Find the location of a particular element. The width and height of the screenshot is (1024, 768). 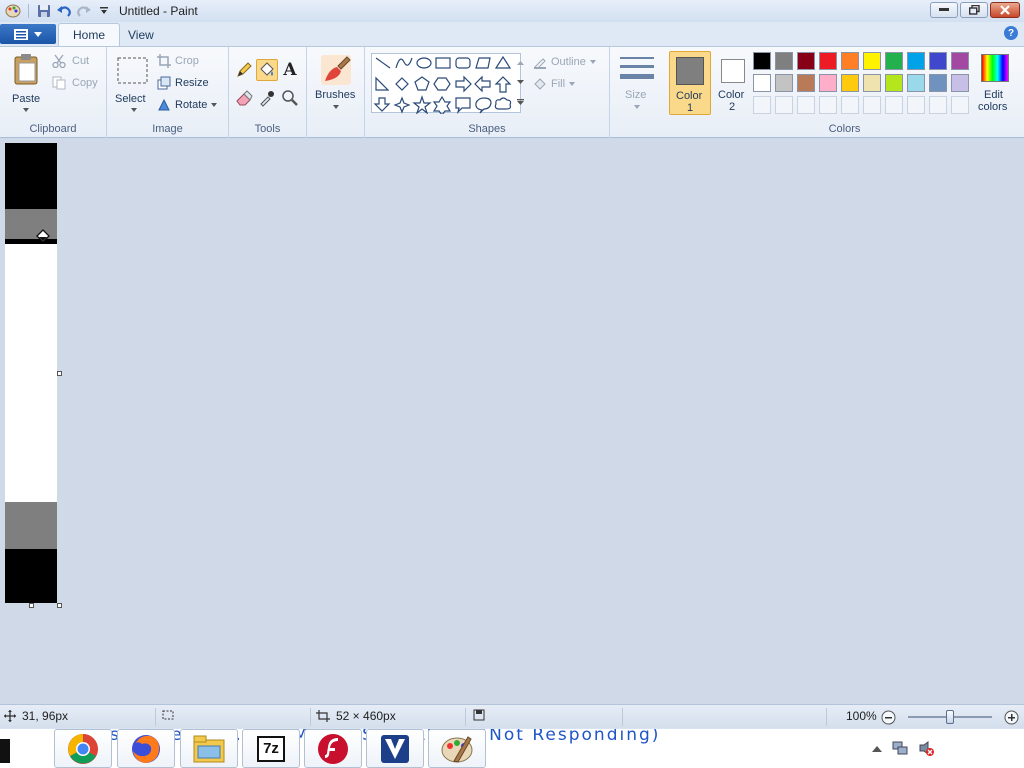

customize-qa-chevron-icon is located at coordinates (104, 11).